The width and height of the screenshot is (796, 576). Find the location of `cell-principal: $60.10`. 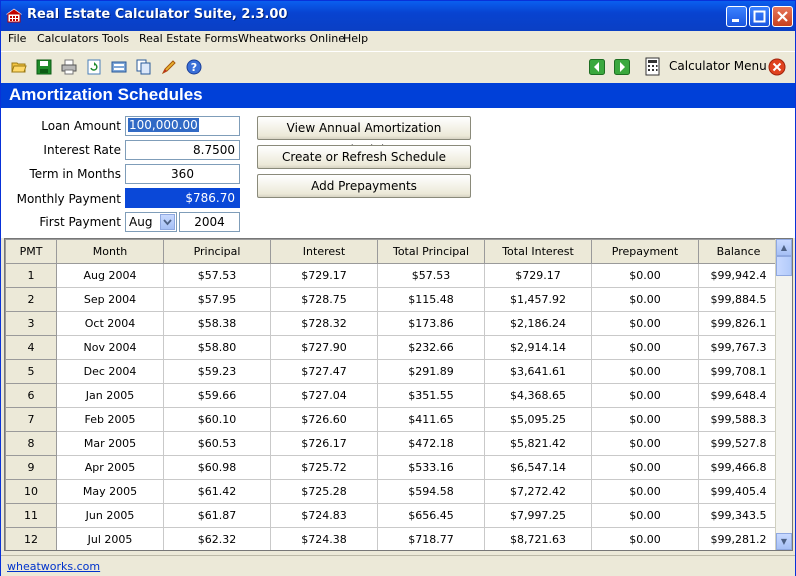

cell-principal: $60.10 is located at coordinates (217, 419).